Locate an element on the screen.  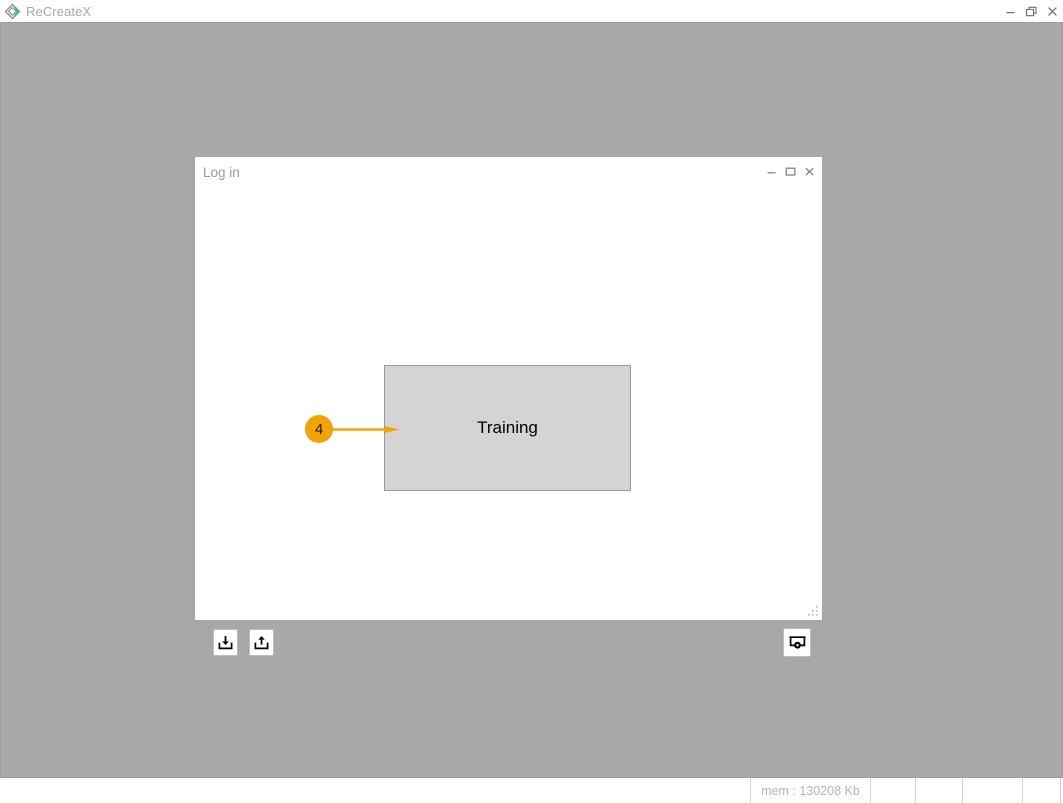
dialog-window-controls is located at coordinates (790, 171).